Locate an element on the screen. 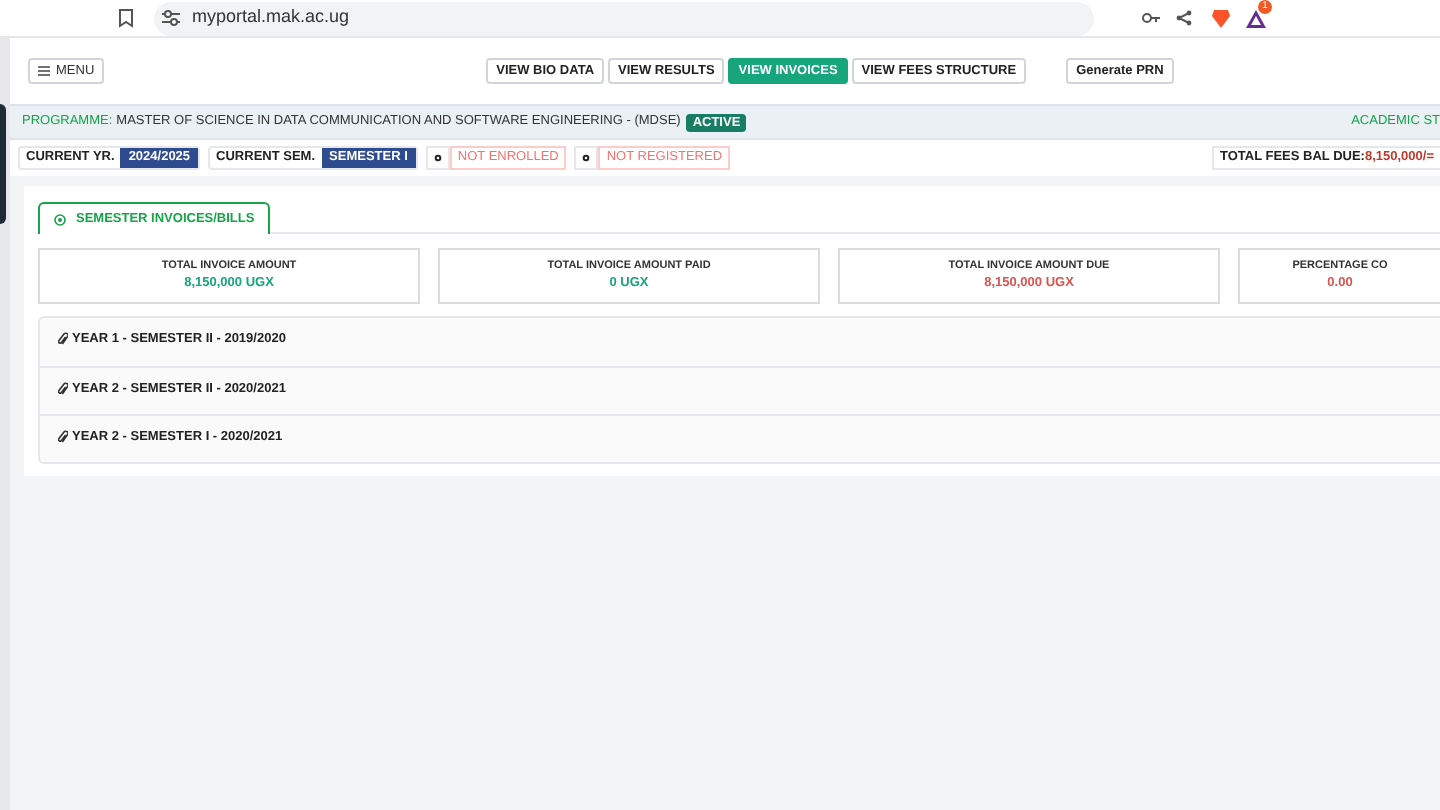  site-settings-icon is located at coordinates (171, 18).